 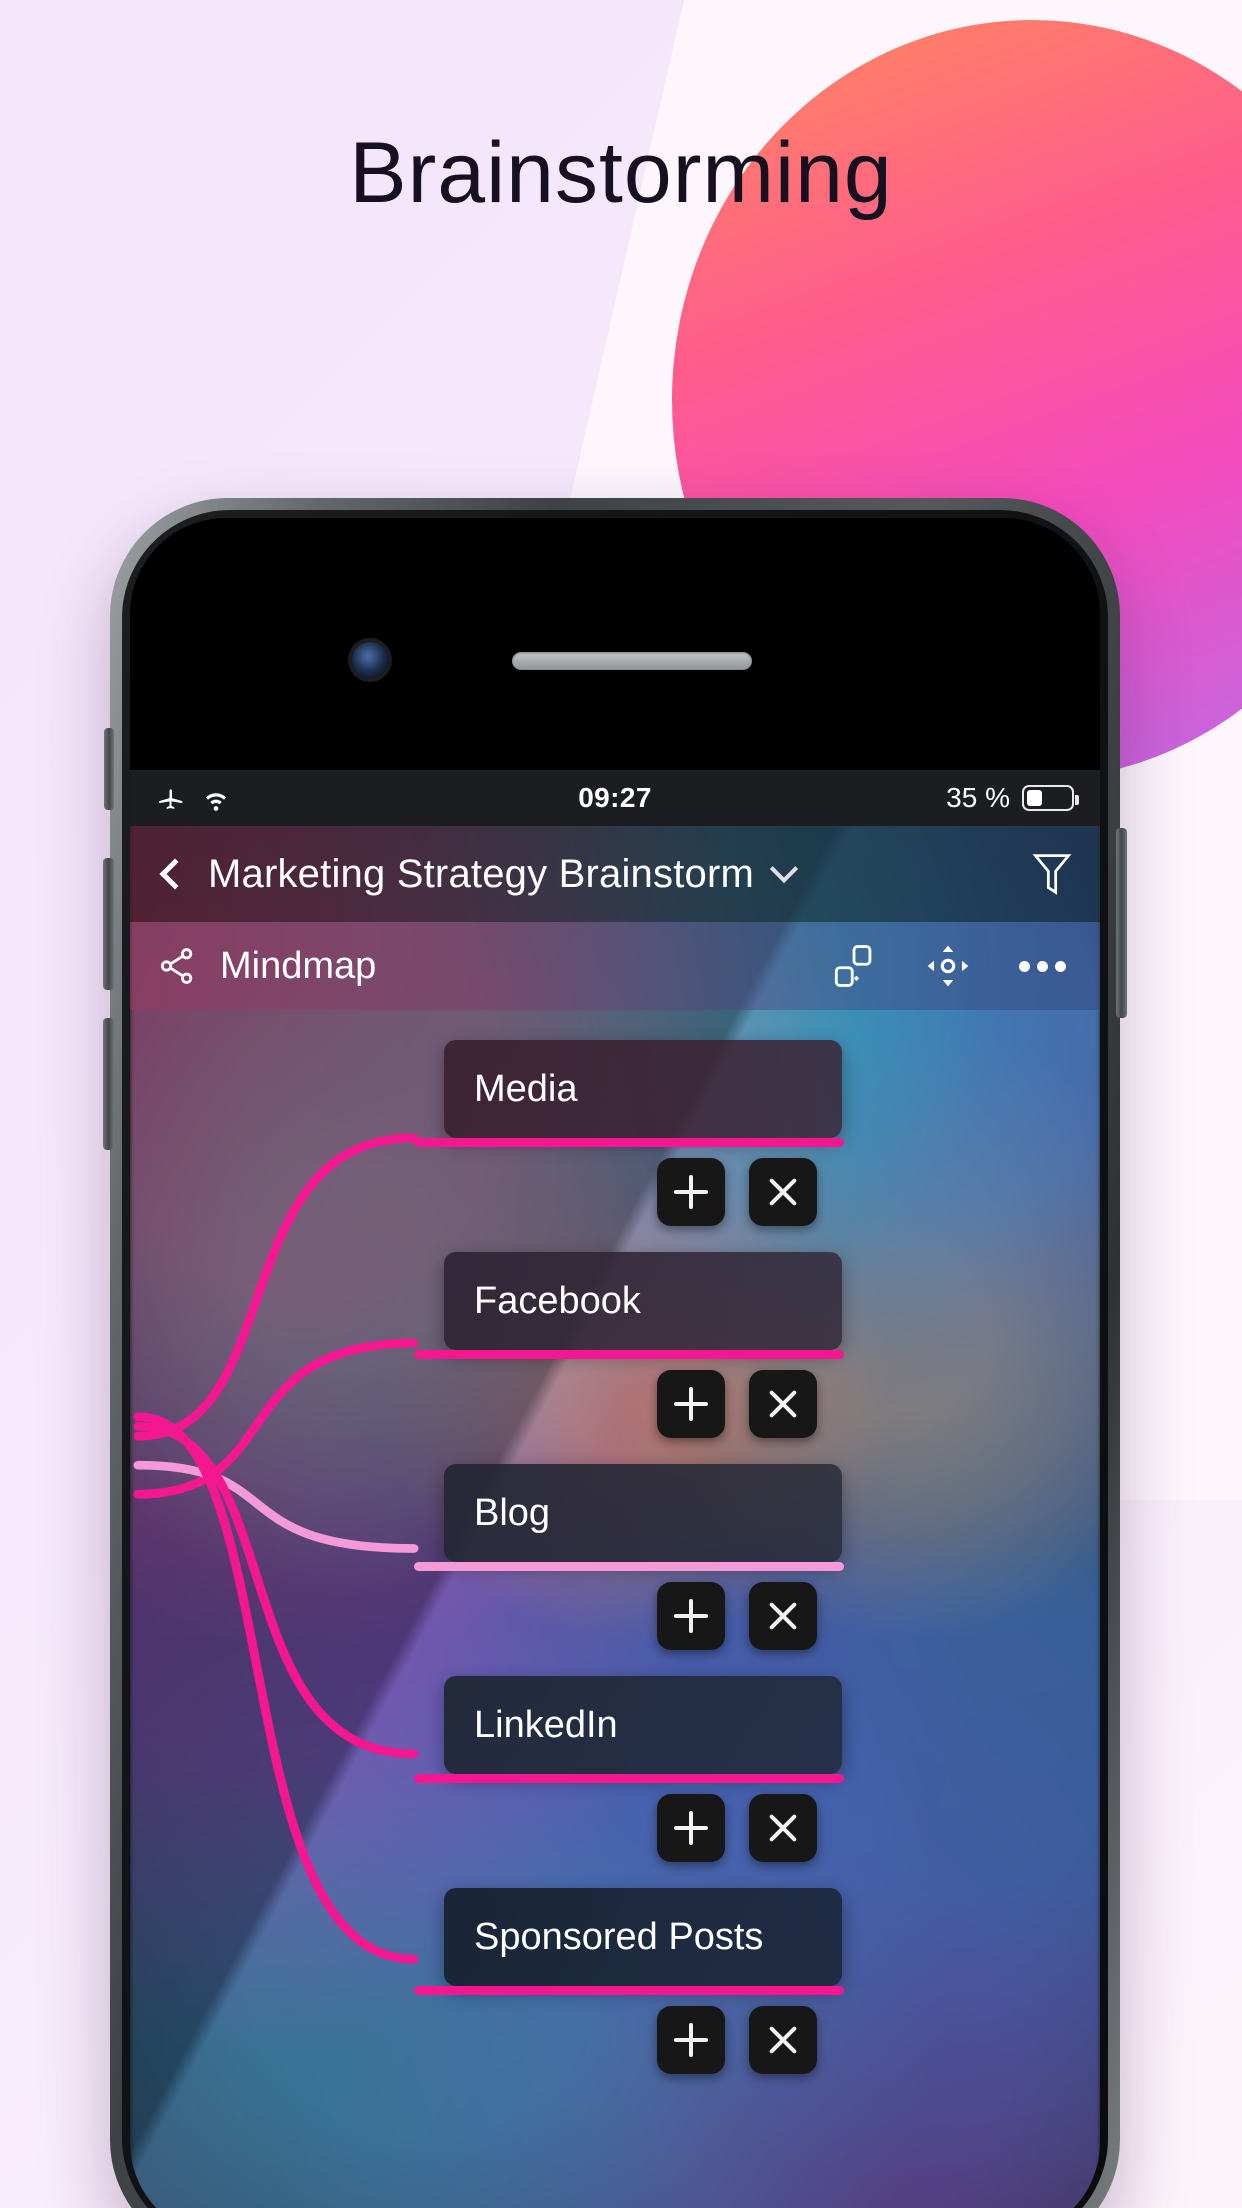 What do you see at coordinates (643, 1301) in the screenshot?
I see `mindmap-node: Facebook` at bounding box center [643, 1301].